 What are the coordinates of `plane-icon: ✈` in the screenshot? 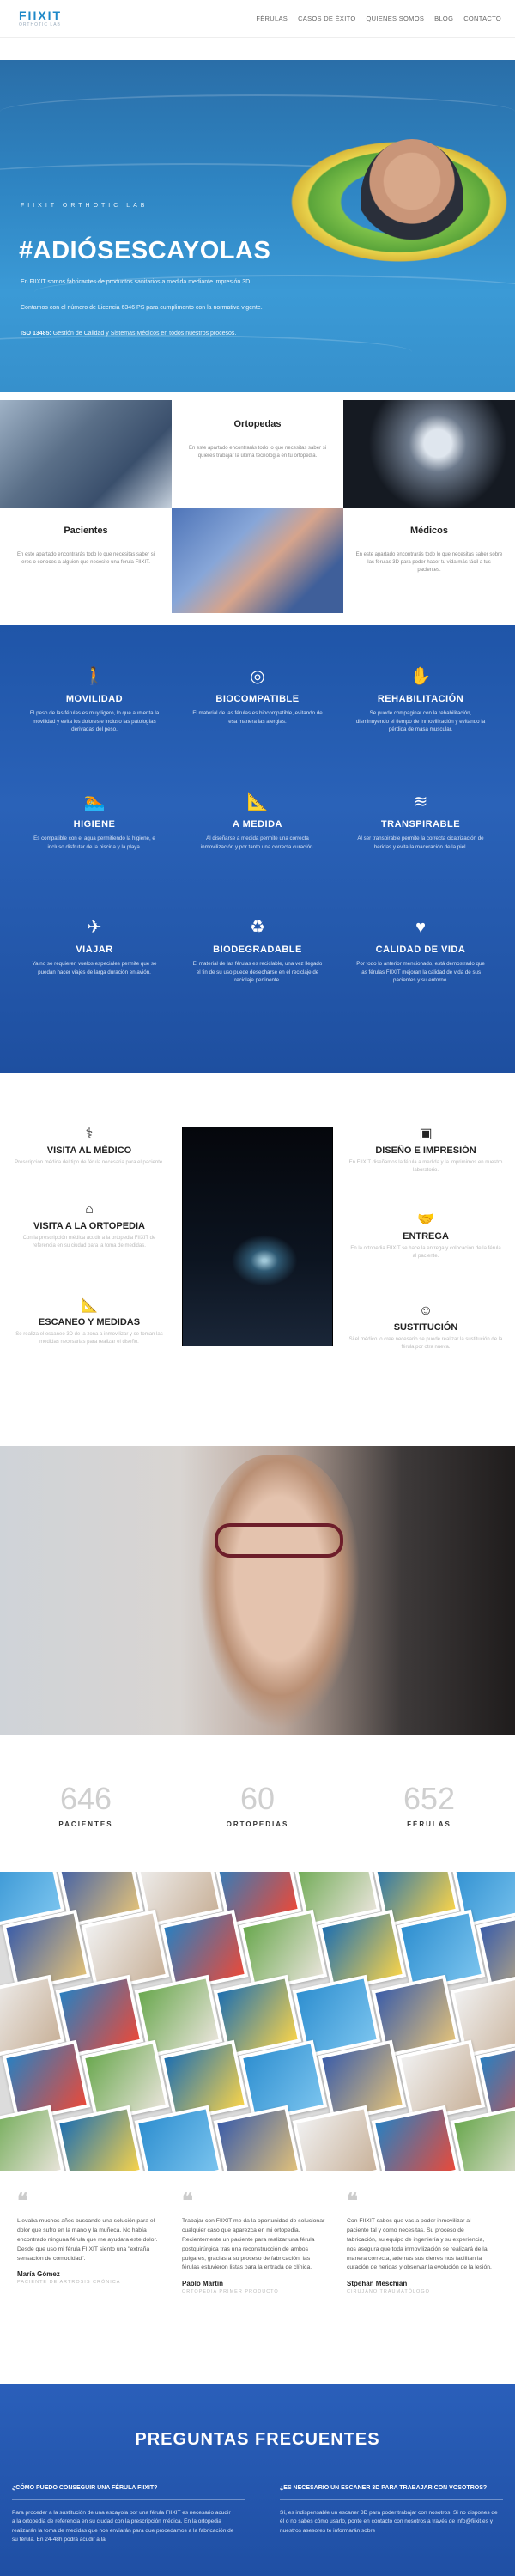 It's located at (94, 928).